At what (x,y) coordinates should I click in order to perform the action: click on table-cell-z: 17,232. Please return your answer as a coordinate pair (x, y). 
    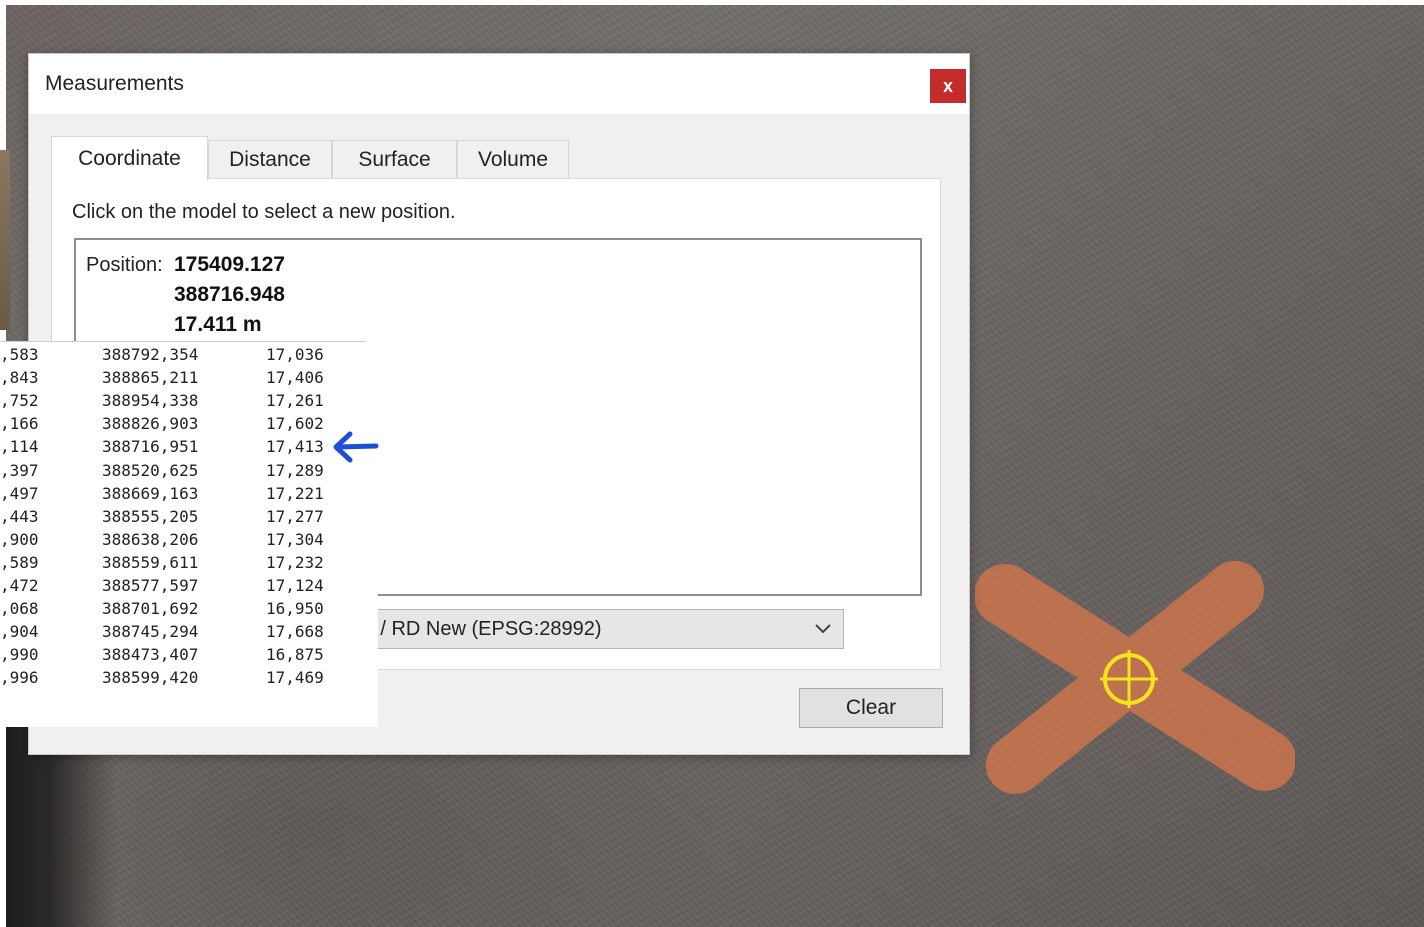
    Looking at the image, I should click on (295, 562).